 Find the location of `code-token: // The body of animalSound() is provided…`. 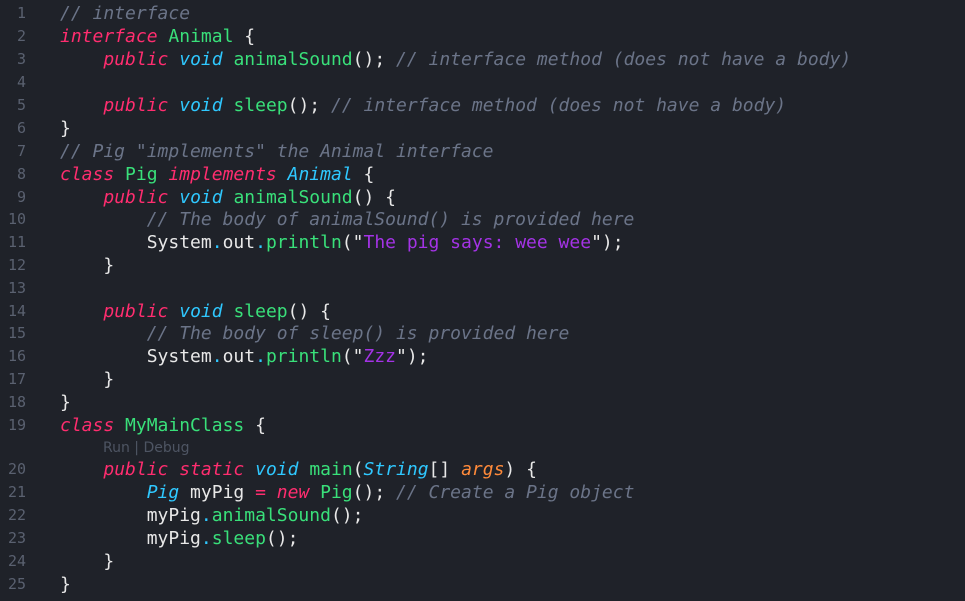

code-token: // The body of animalSound() is provided… is located at coordinates (390, 219).